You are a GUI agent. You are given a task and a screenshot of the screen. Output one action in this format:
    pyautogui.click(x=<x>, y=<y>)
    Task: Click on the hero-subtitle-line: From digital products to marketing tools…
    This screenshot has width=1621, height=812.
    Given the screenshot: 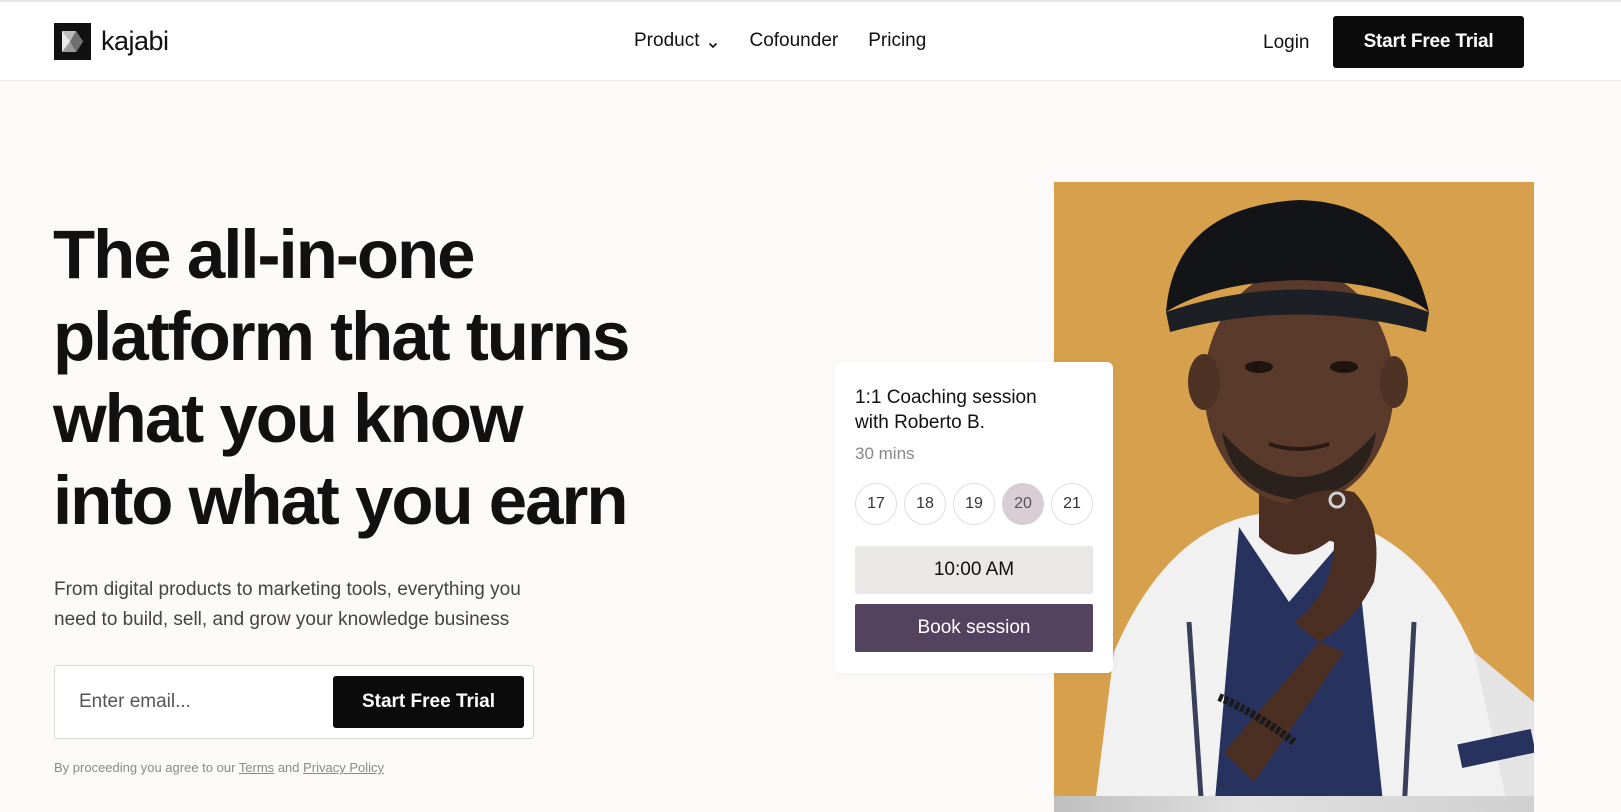 What is the action you would take?
    pyautogui.click(x=287, y=589)
    